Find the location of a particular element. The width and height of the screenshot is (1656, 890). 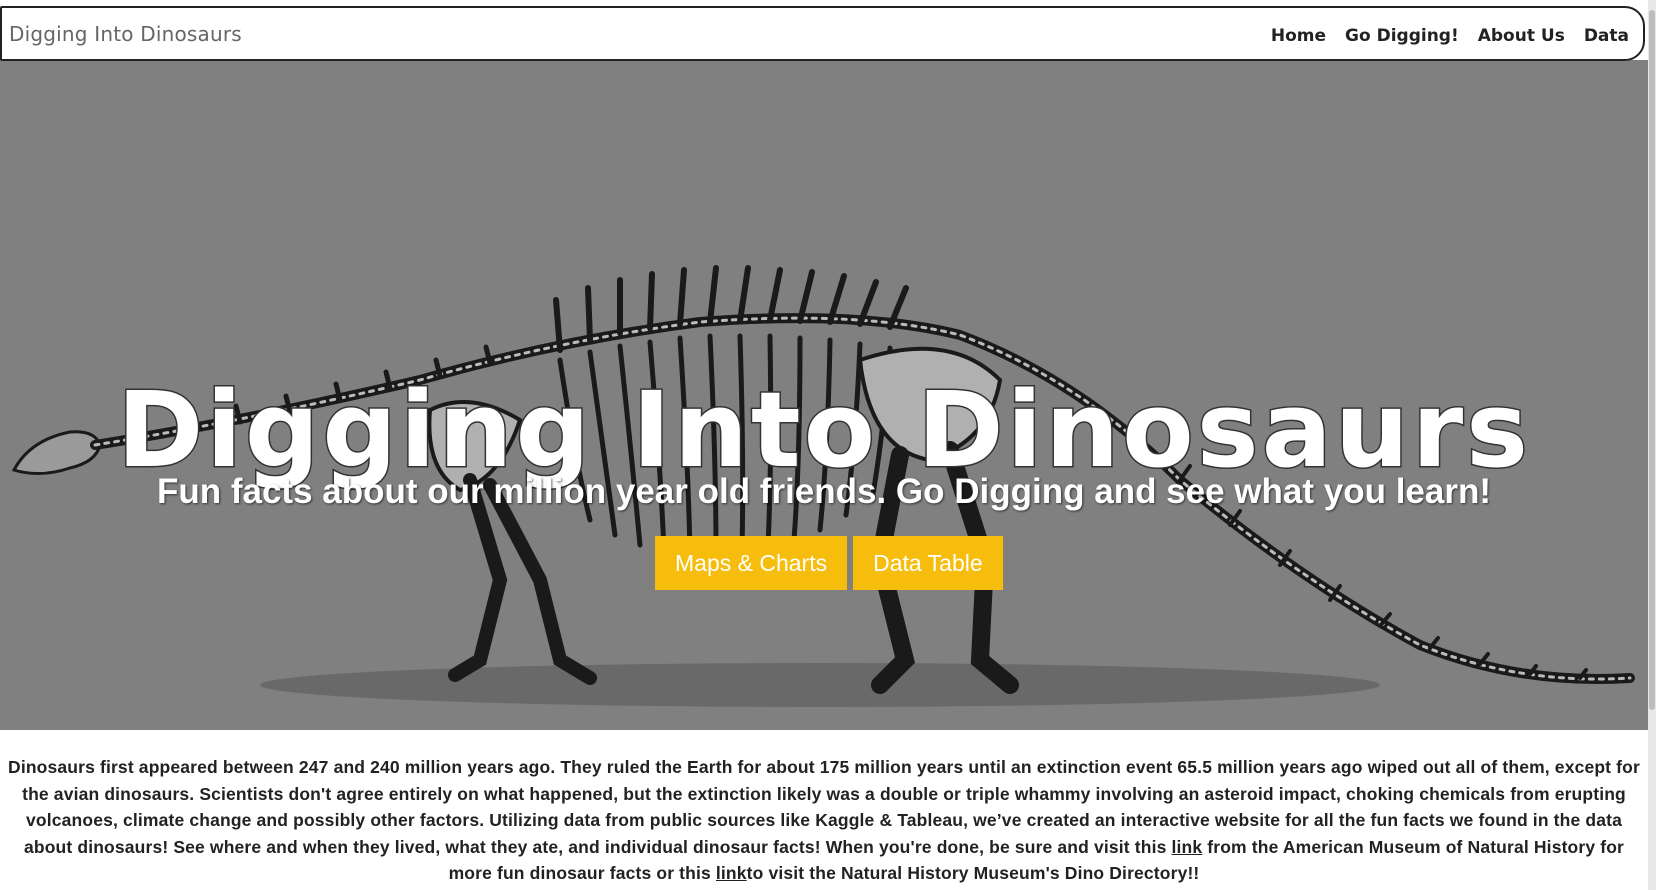

maps-charts-button: Maps & Charts is located at coordinates (751, 563).